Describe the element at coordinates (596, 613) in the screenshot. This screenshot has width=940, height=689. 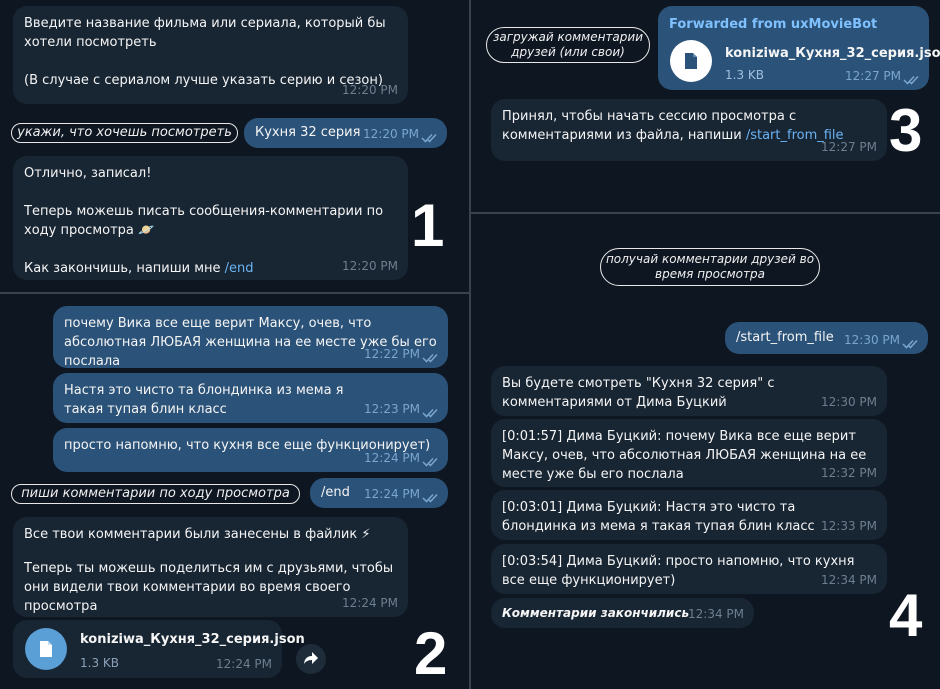
I see `message-text: Комментарии закончились` at that location.